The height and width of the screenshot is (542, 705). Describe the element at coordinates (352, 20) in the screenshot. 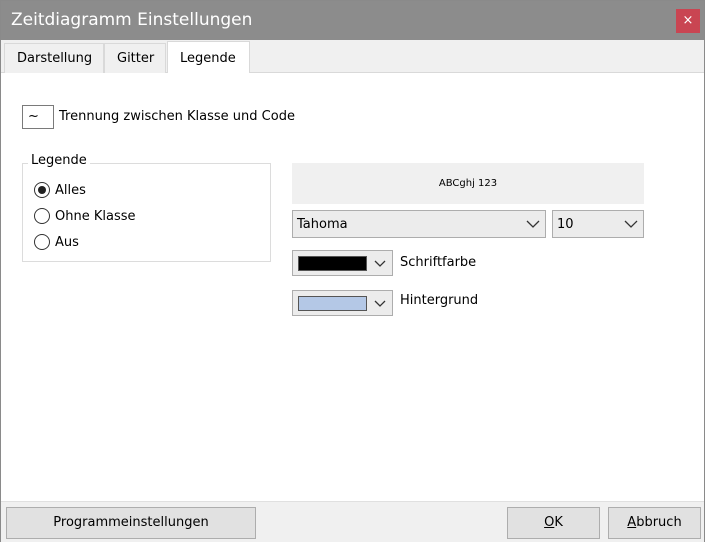

I see `title-bar: Zeitdiagramm Einstellungen ×` at that location.